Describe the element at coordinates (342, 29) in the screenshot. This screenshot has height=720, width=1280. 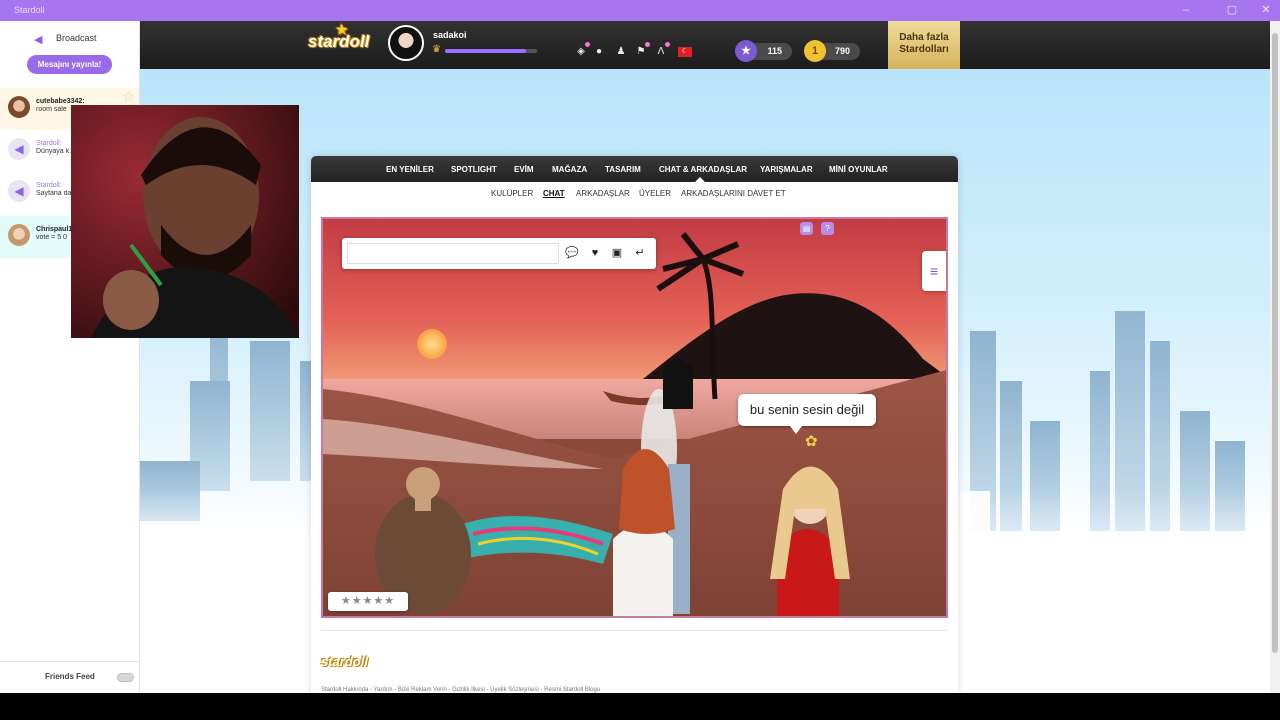
I see `star-icon: ★` at that location.